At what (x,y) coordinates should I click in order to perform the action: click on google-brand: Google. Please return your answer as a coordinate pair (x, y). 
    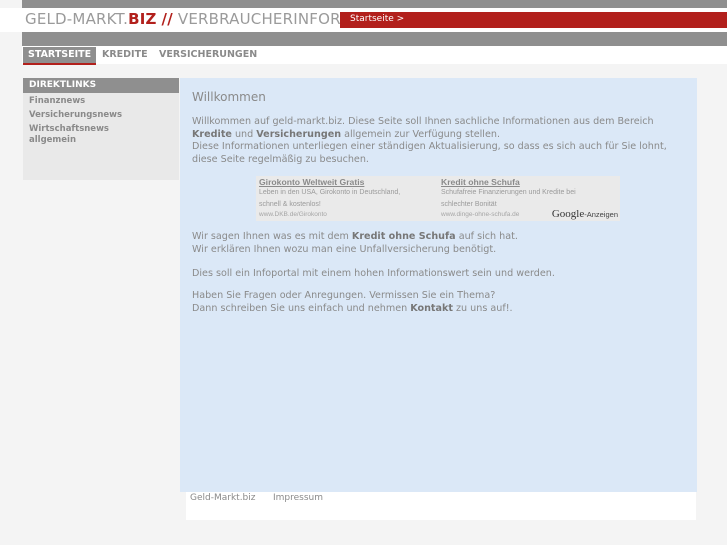
    Looking at the image, I should click on (568, 214).